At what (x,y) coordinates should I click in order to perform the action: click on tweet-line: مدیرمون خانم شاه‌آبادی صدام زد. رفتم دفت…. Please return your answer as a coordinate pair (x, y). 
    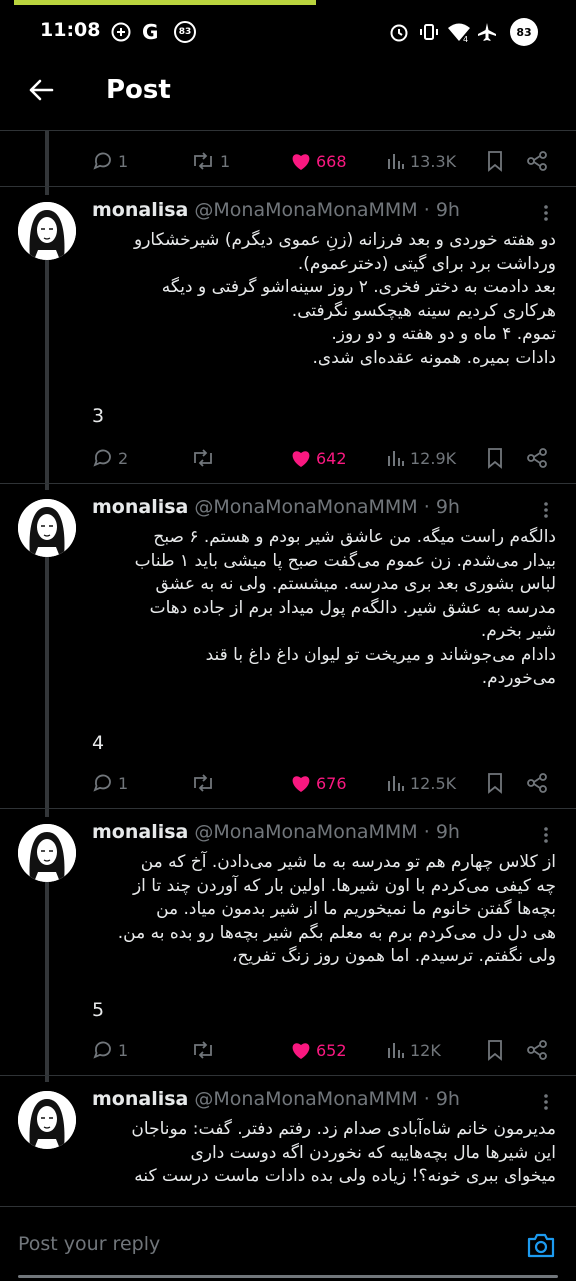
    Looking at the image, I should click on (343, 1129).